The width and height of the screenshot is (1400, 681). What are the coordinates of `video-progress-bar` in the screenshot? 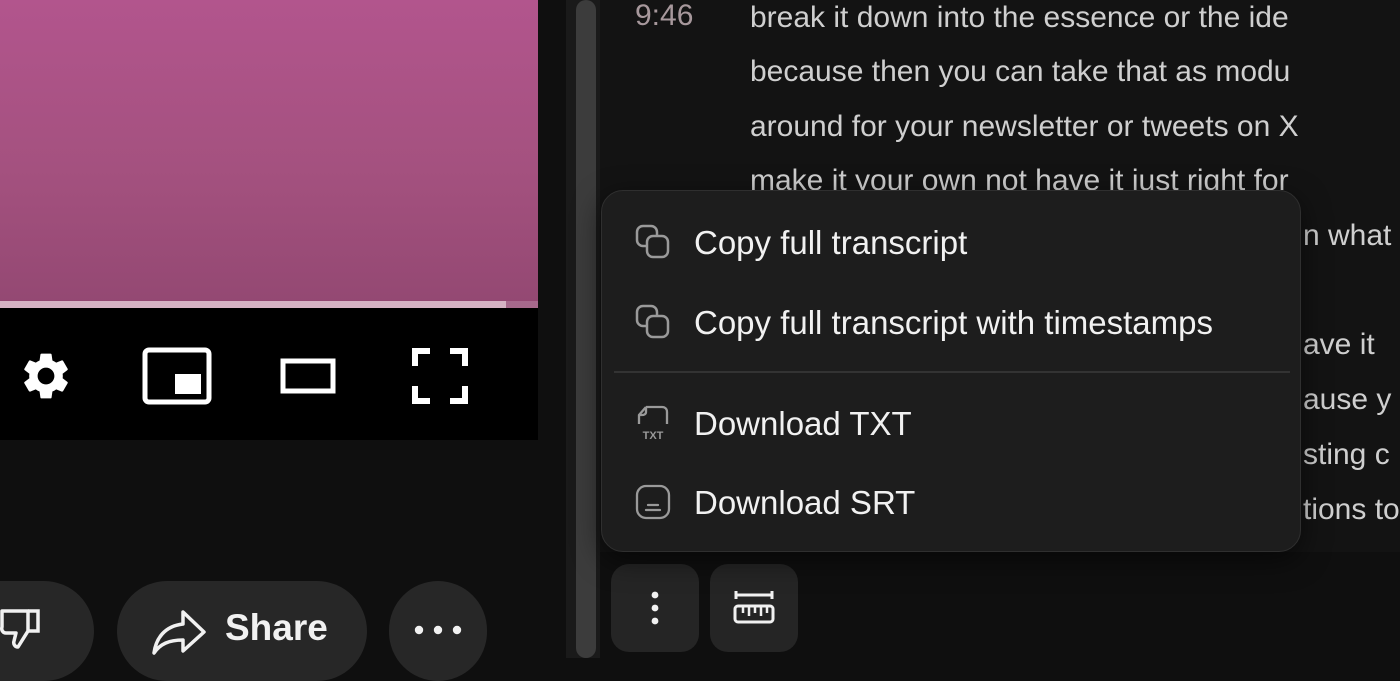 It's located at (269, 304).